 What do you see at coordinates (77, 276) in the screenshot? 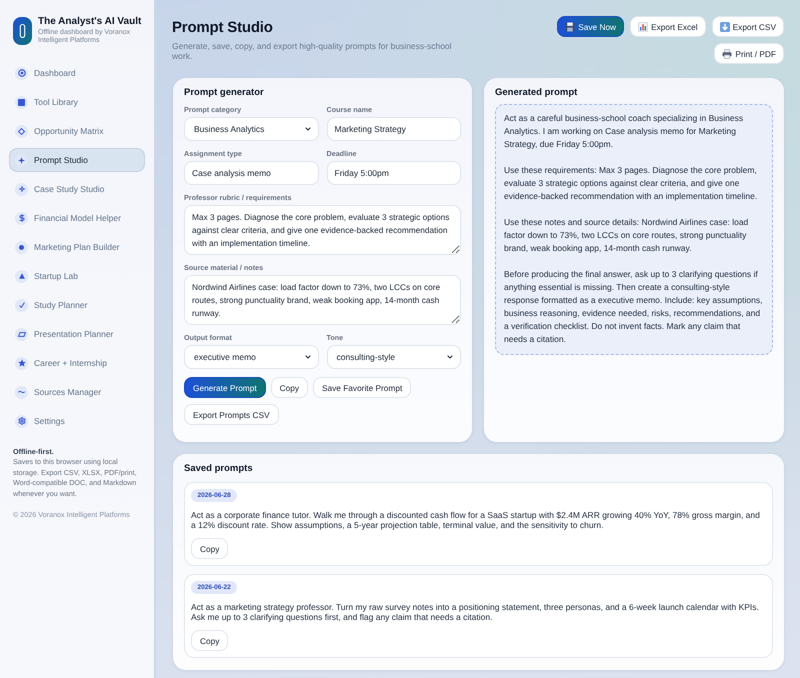
I see `nav-item: Startup Lab` at bounding box center [77, 276].